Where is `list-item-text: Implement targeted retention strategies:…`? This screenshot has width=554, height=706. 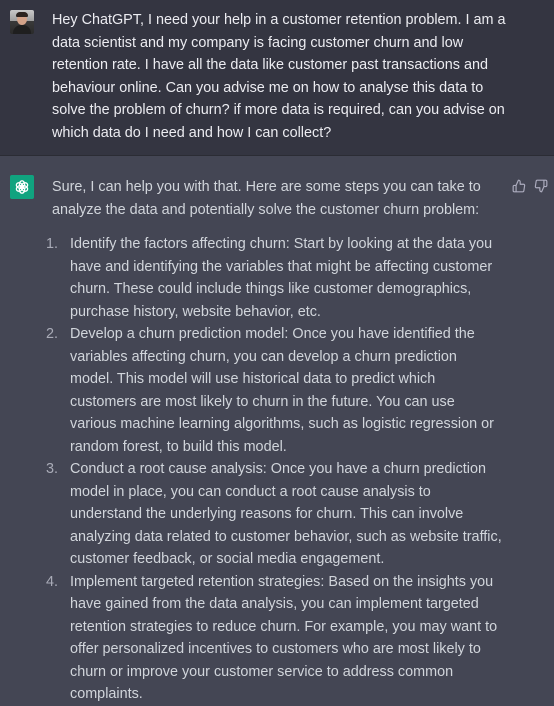
list-item-text: Implement targeted retention strategies:… is located at coordinates (284, 638).